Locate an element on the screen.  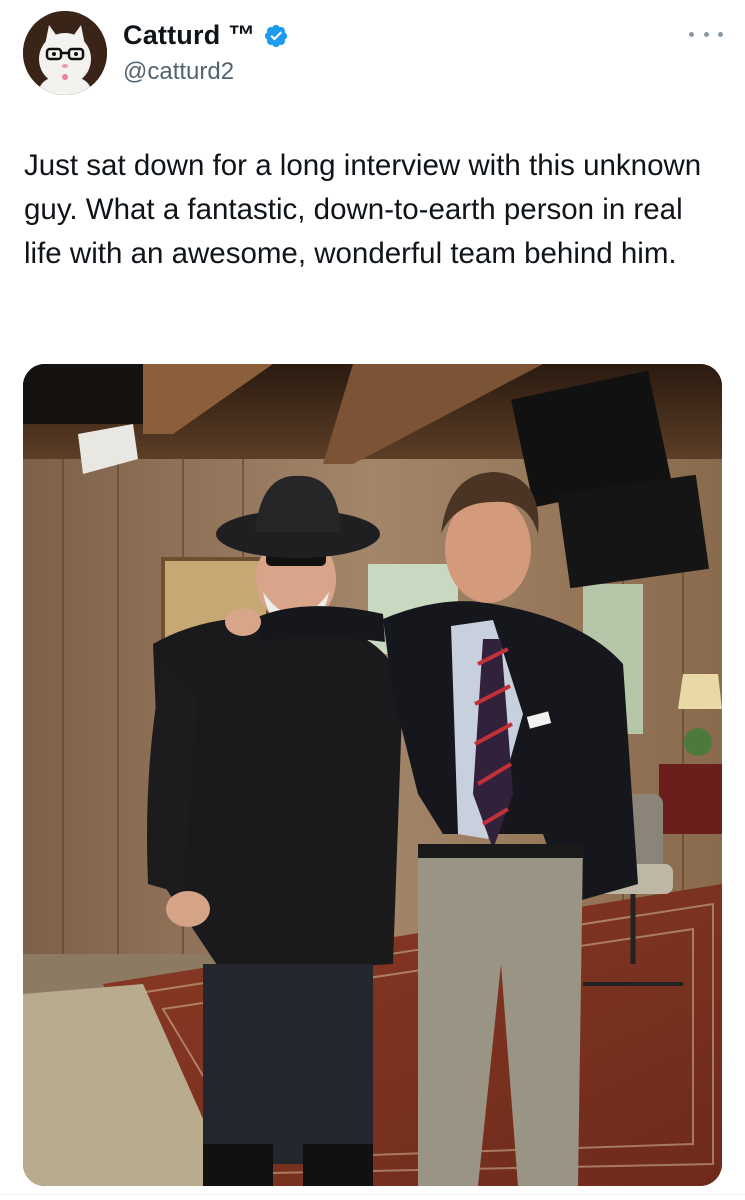
verified-badge-icon is located at coordinates (276, 36).